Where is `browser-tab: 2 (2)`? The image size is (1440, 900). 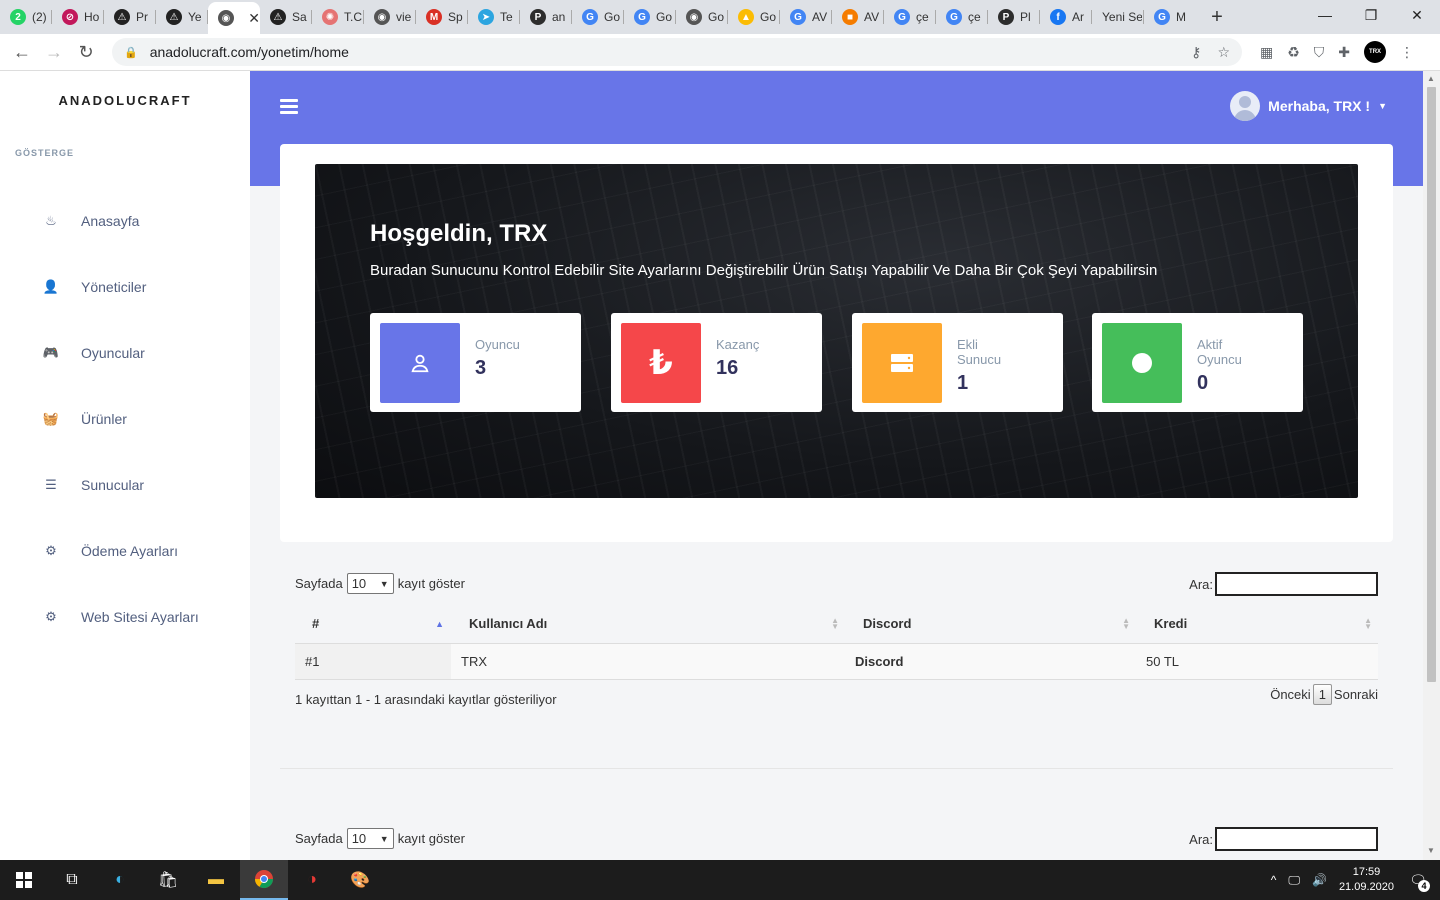
browser-tab: 2 (2) is located at coordinates (26, 17).